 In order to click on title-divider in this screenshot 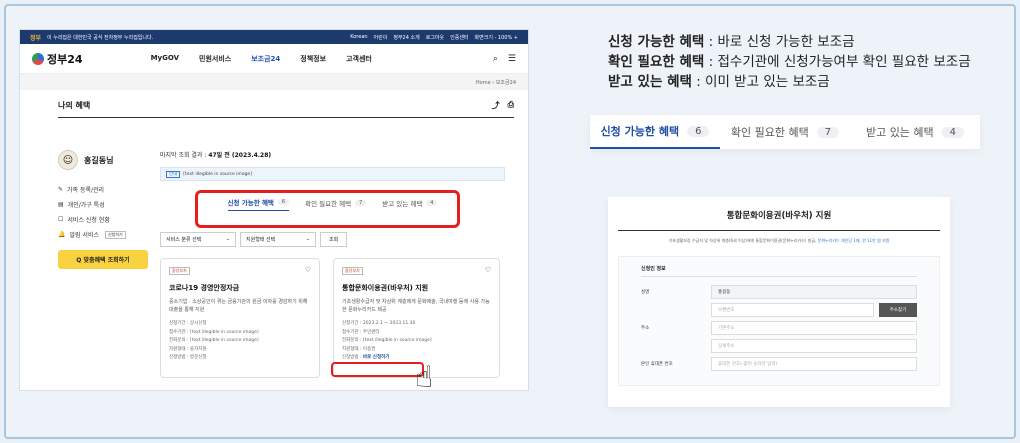, I will do `click(286, 117)`.